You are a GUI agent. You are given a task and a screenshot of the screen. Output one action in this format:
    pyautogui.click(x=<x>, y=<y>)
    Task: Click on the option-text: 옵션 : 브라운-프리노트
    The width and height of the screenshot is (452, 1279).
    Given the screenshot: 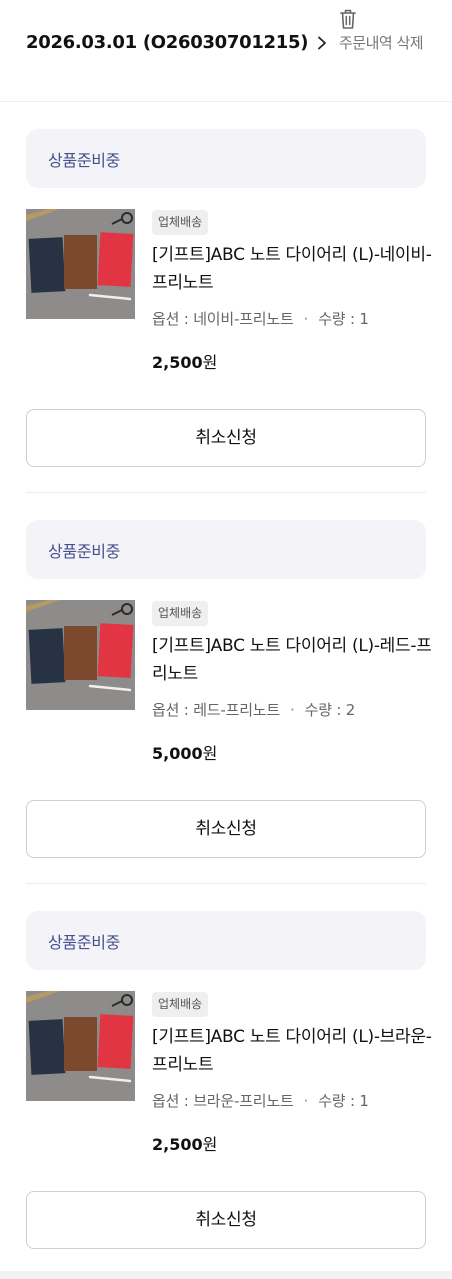 What is the action you would take?
    pyautogui.click(x=223, y=1101)
    